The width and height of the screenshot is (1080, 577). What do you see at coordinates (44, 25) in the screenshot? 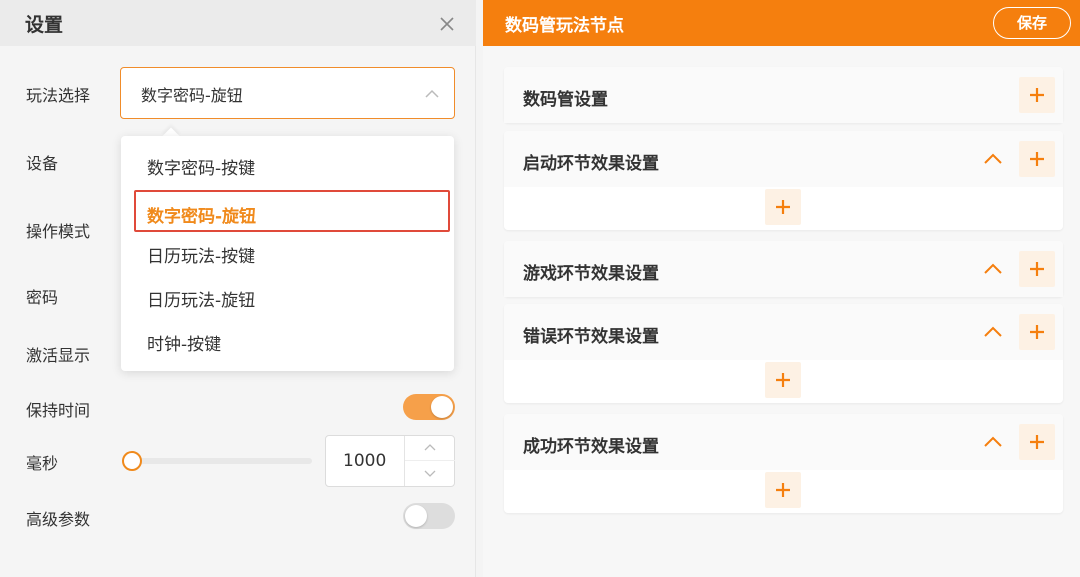
I see `settings-title: 设置` at bounding box center [44, 25].